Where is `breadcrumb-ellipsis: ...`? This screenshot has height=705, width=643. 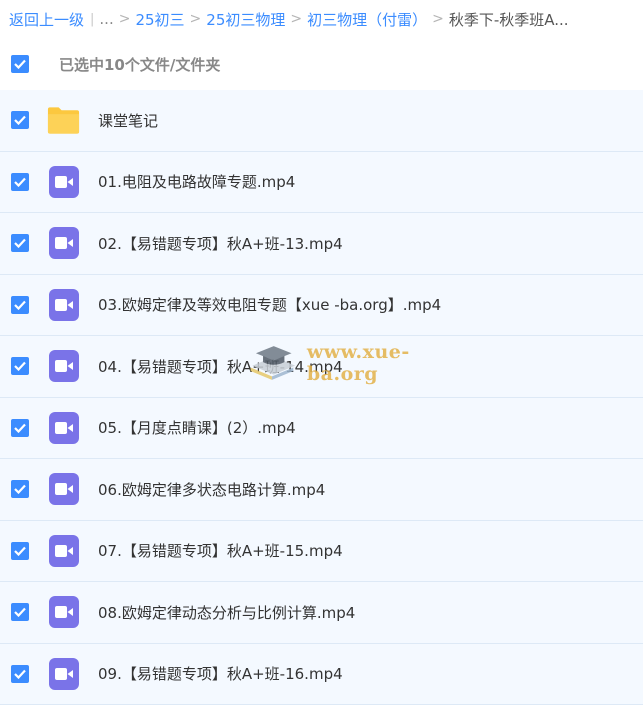
breadcrumb-ellipsis: ... is located at coordinates (106, 19).